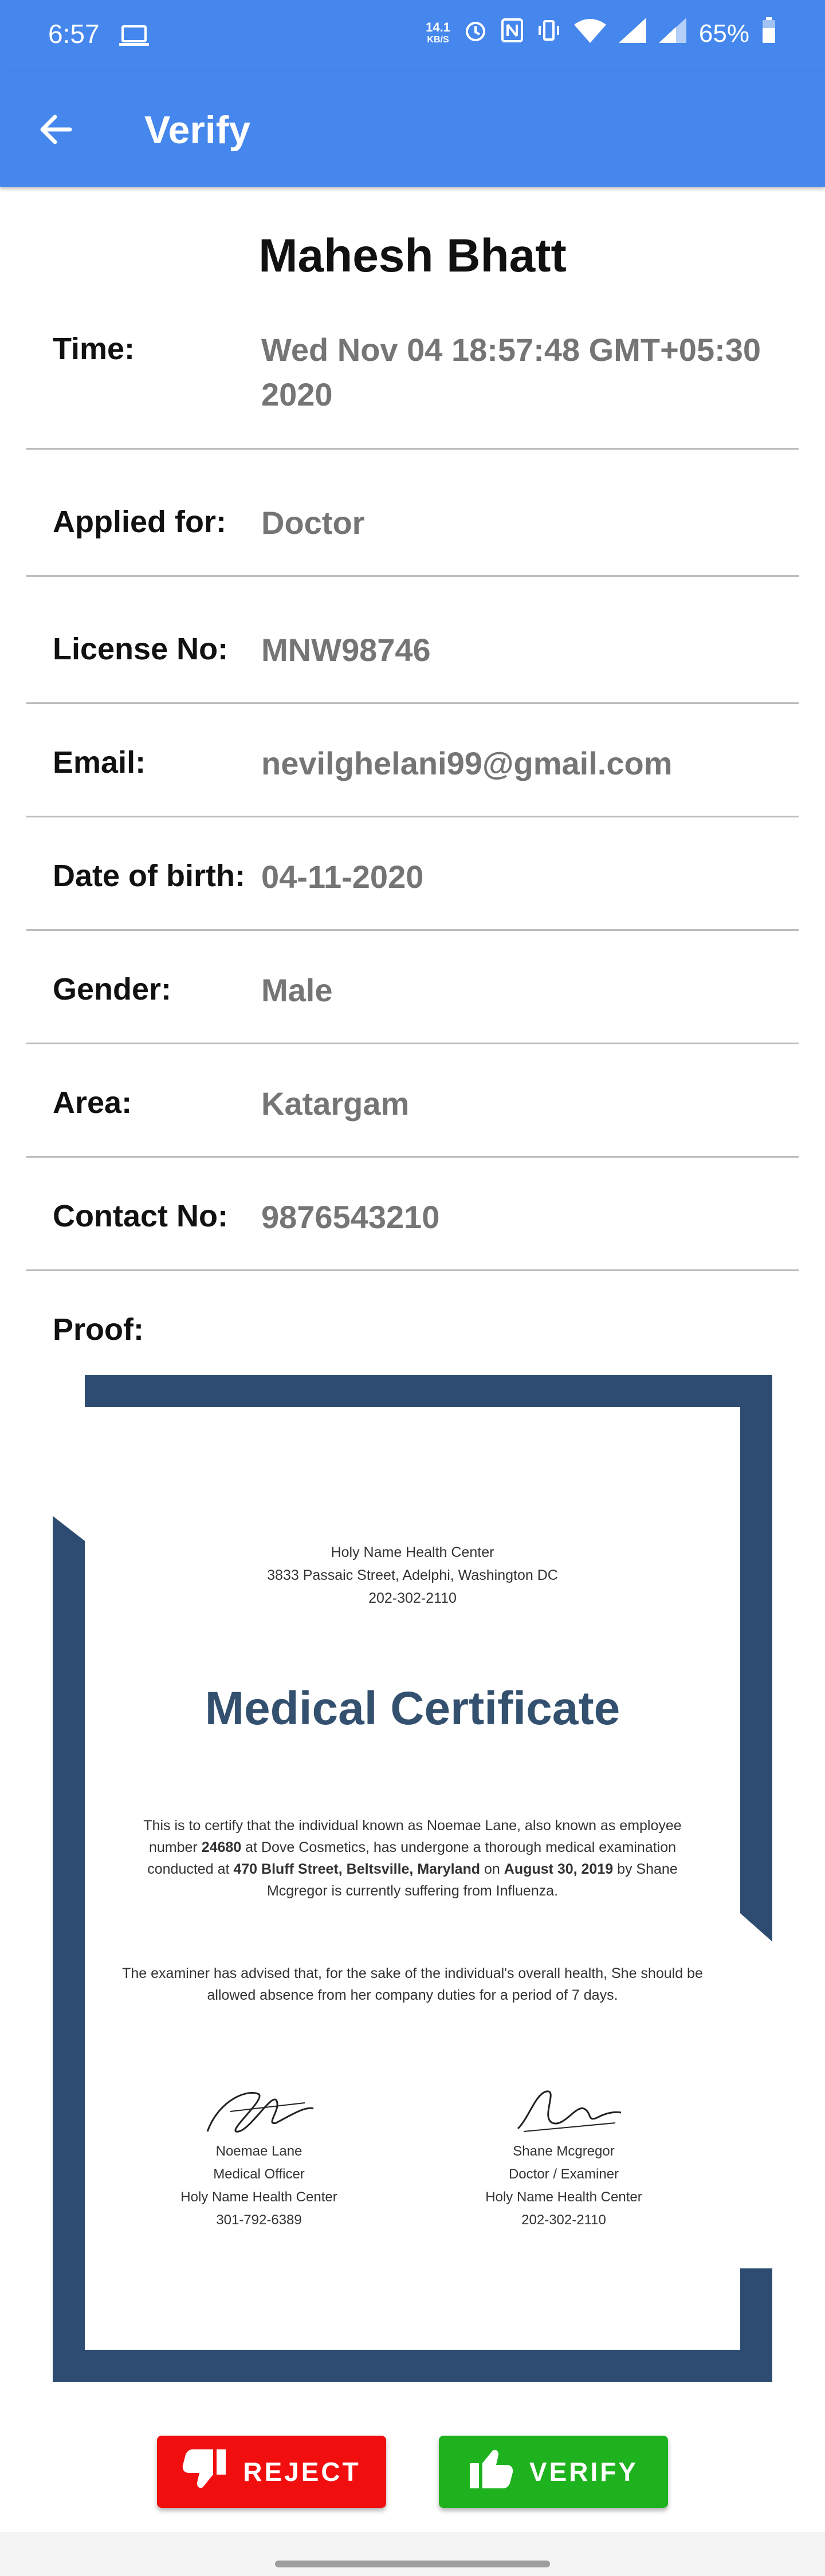 This screenshot has width=825, height=2576. Describe the element at coordinates (56, 129) in the screenshot. I see `back-arrow-icon` at that location.